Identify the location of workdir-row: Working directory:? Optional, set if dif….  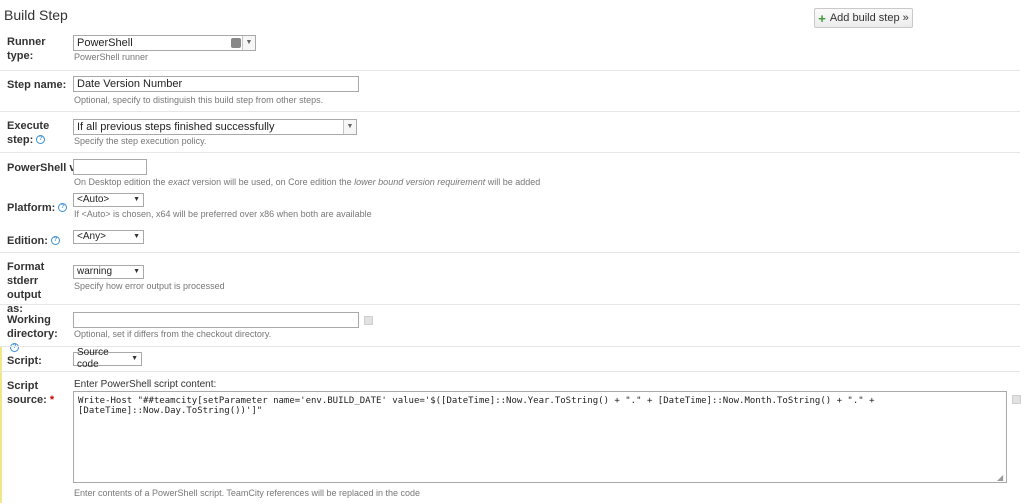
(510, 328).